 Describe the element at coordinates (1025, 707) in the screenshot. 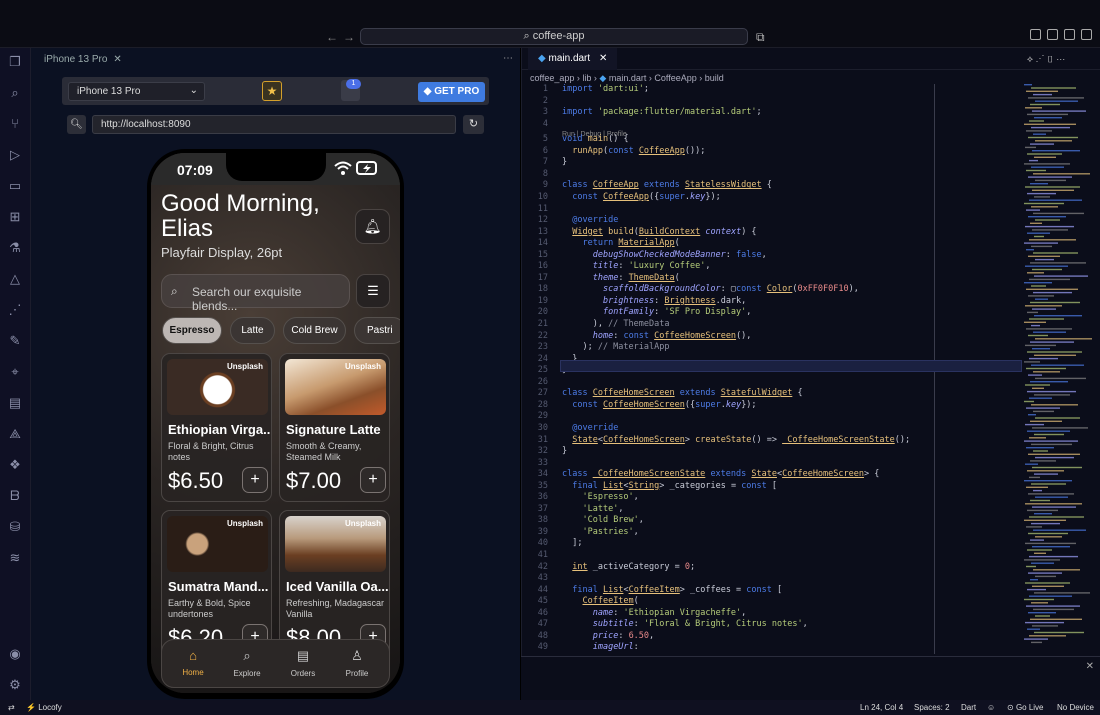

I see `go-live: ⊙ Go Live` at that location.